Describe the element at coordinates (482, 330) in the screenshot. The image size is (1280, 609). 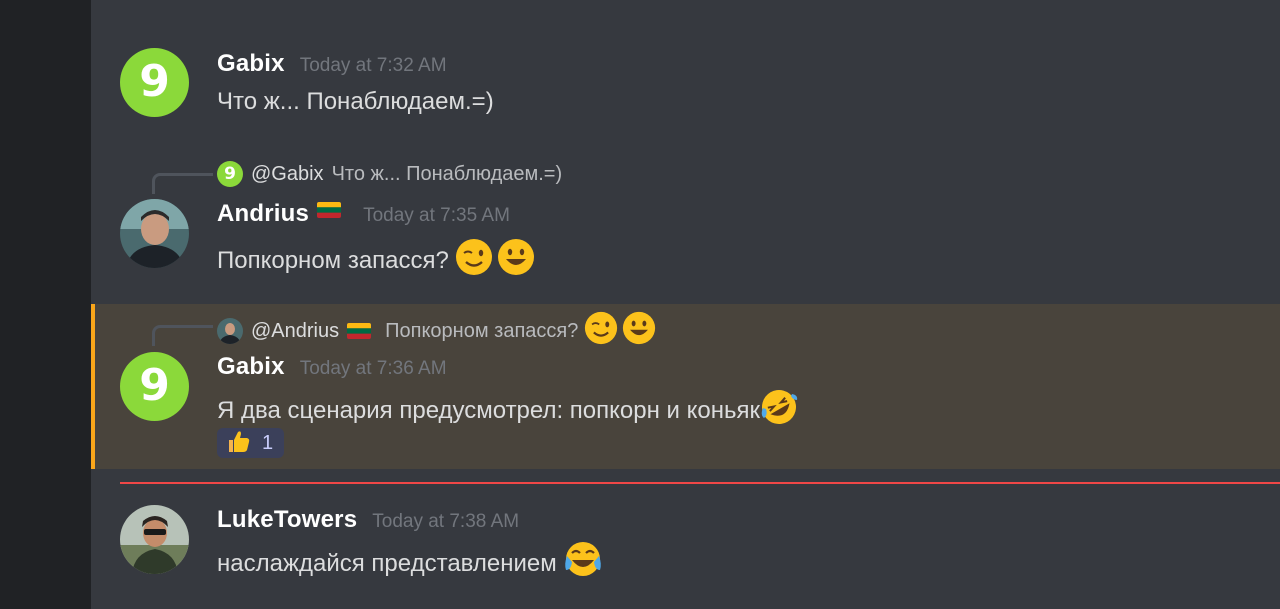
I see `reply-text: Попкорном запасся?` at that location.